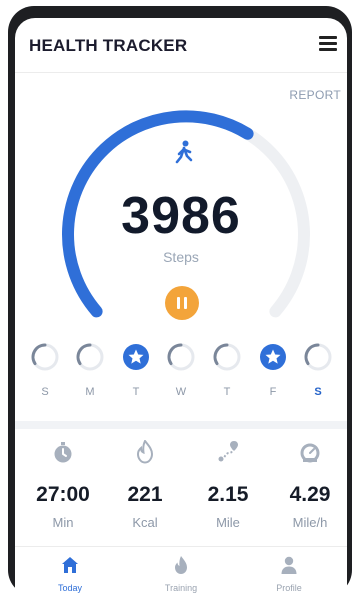 The width and height of the screenshot is (357, 597). What do you see at coordinates (289, 565) in the screenshot?
I see `person-icon` at bounding box center [289, 565].